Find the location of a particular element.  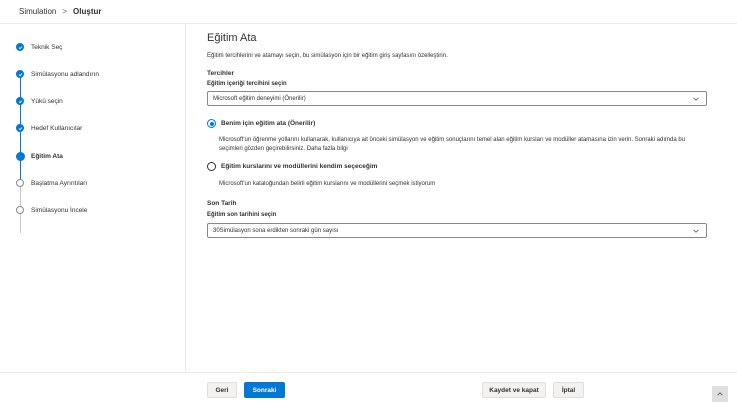

step-simulasyonu-adlandirin: Simülasyonu adlandırın is located at coordinates (57, 74).